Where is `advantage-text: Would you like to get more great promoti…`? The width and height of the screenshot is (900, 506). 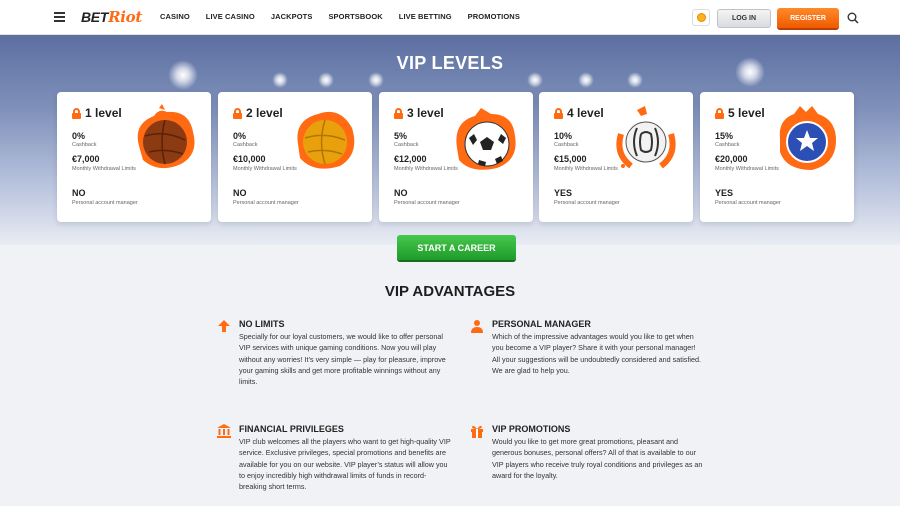
advantage-text: Would you like to get more great promoti… is located at coordinates (597, 458).